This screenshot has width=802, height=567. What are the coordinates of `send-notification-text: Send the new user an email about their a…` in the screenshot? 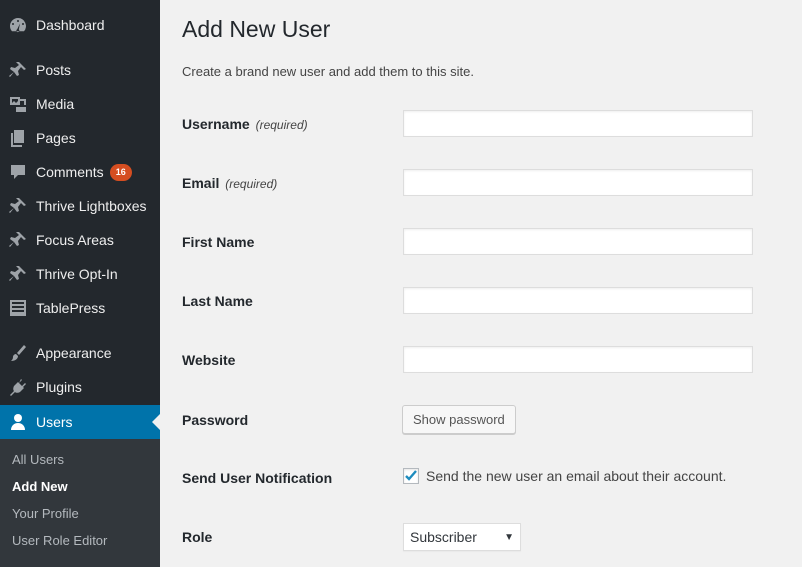 It's located at (576, 476).